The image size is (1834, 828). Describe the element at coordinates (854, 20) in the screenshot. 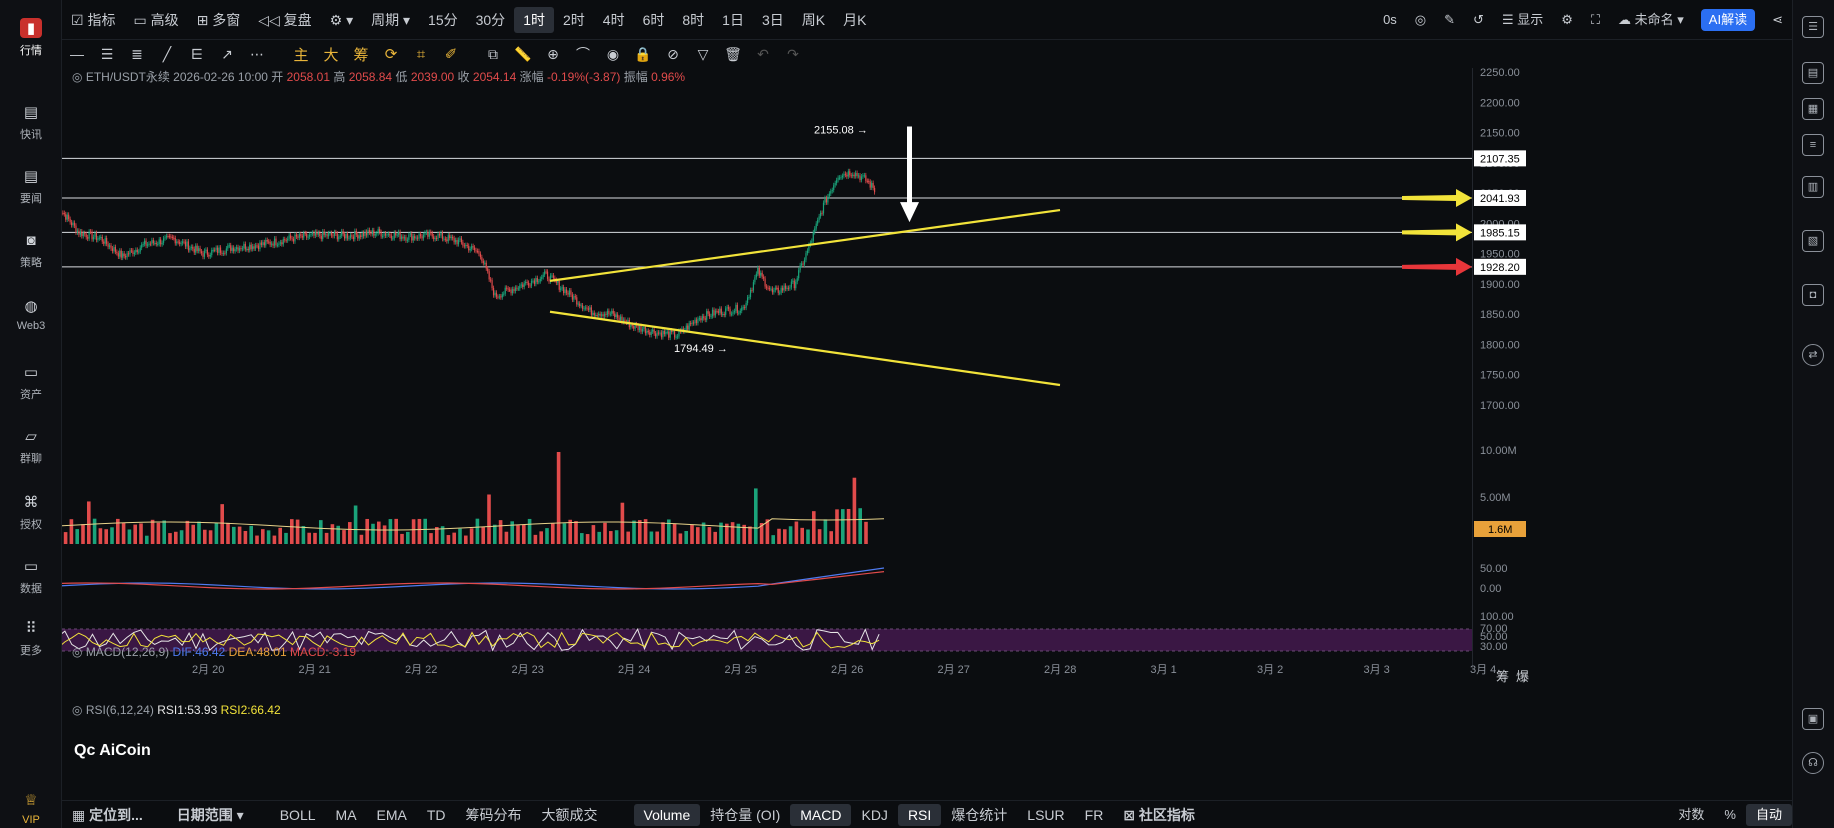

I see `interval-10: 月K` at that location.